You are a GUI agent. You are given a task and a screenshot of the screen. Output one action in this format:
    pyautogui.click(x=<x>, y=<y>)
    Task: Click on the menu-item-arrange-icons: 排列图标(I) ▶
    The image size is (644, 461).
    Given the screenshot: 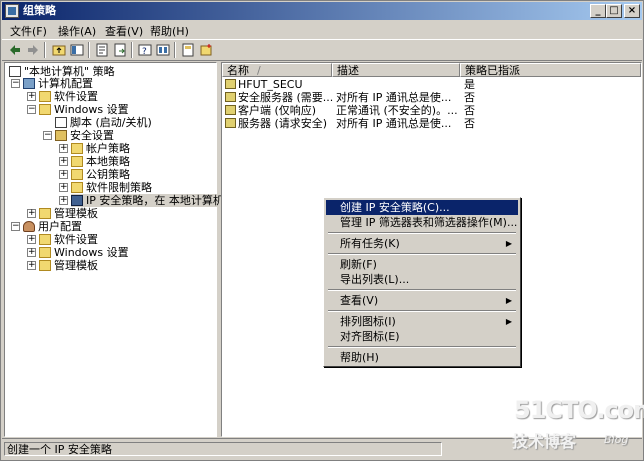 What is the action you would take?
    pyautogui.click(x=422, y=321)
    